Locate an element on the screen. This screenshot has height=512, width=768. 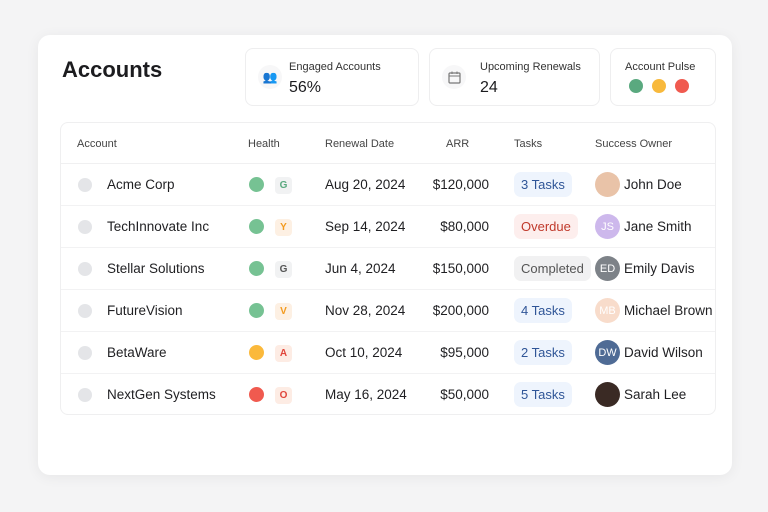
tasks-badge: Overdue is located at coordinates (546, 226).